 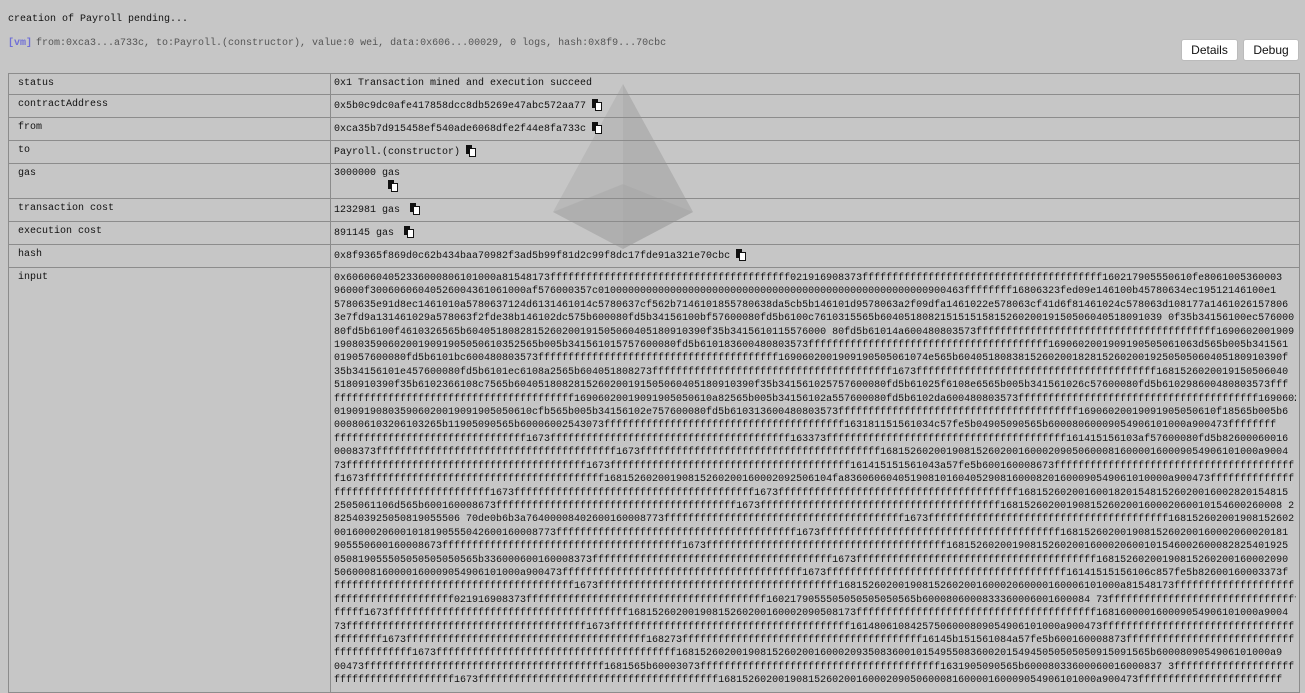 What do you see at coordinates (367, 210) in the screenshot?
I see `row-value: 1232981 gas` at bounding box center [367, 210].